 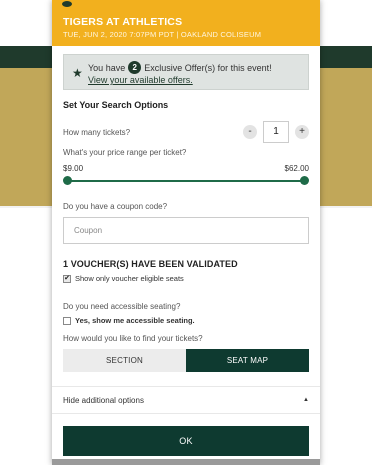 I want to click on increment-button: +, so click(x=302, y=132).